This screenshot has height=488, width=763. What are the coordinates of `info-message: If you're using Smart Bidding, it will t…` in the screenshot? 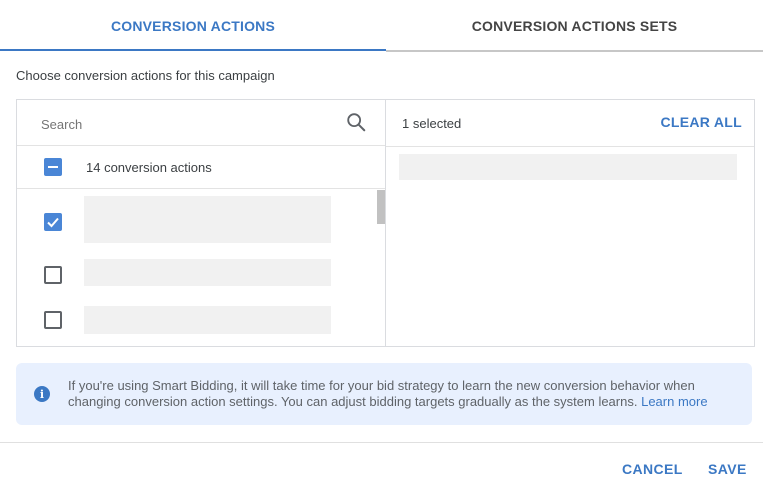 It's located at (403, 394).